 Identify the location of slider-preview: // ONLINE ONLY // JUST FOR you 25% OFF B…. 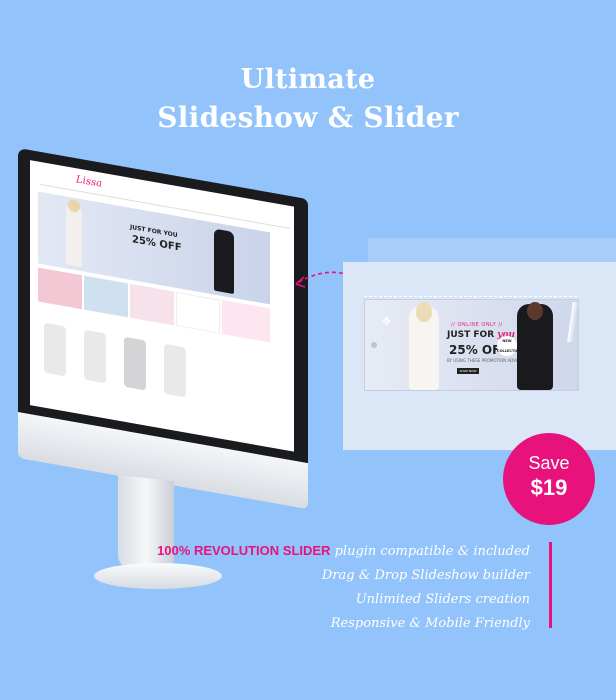
(471, 345).